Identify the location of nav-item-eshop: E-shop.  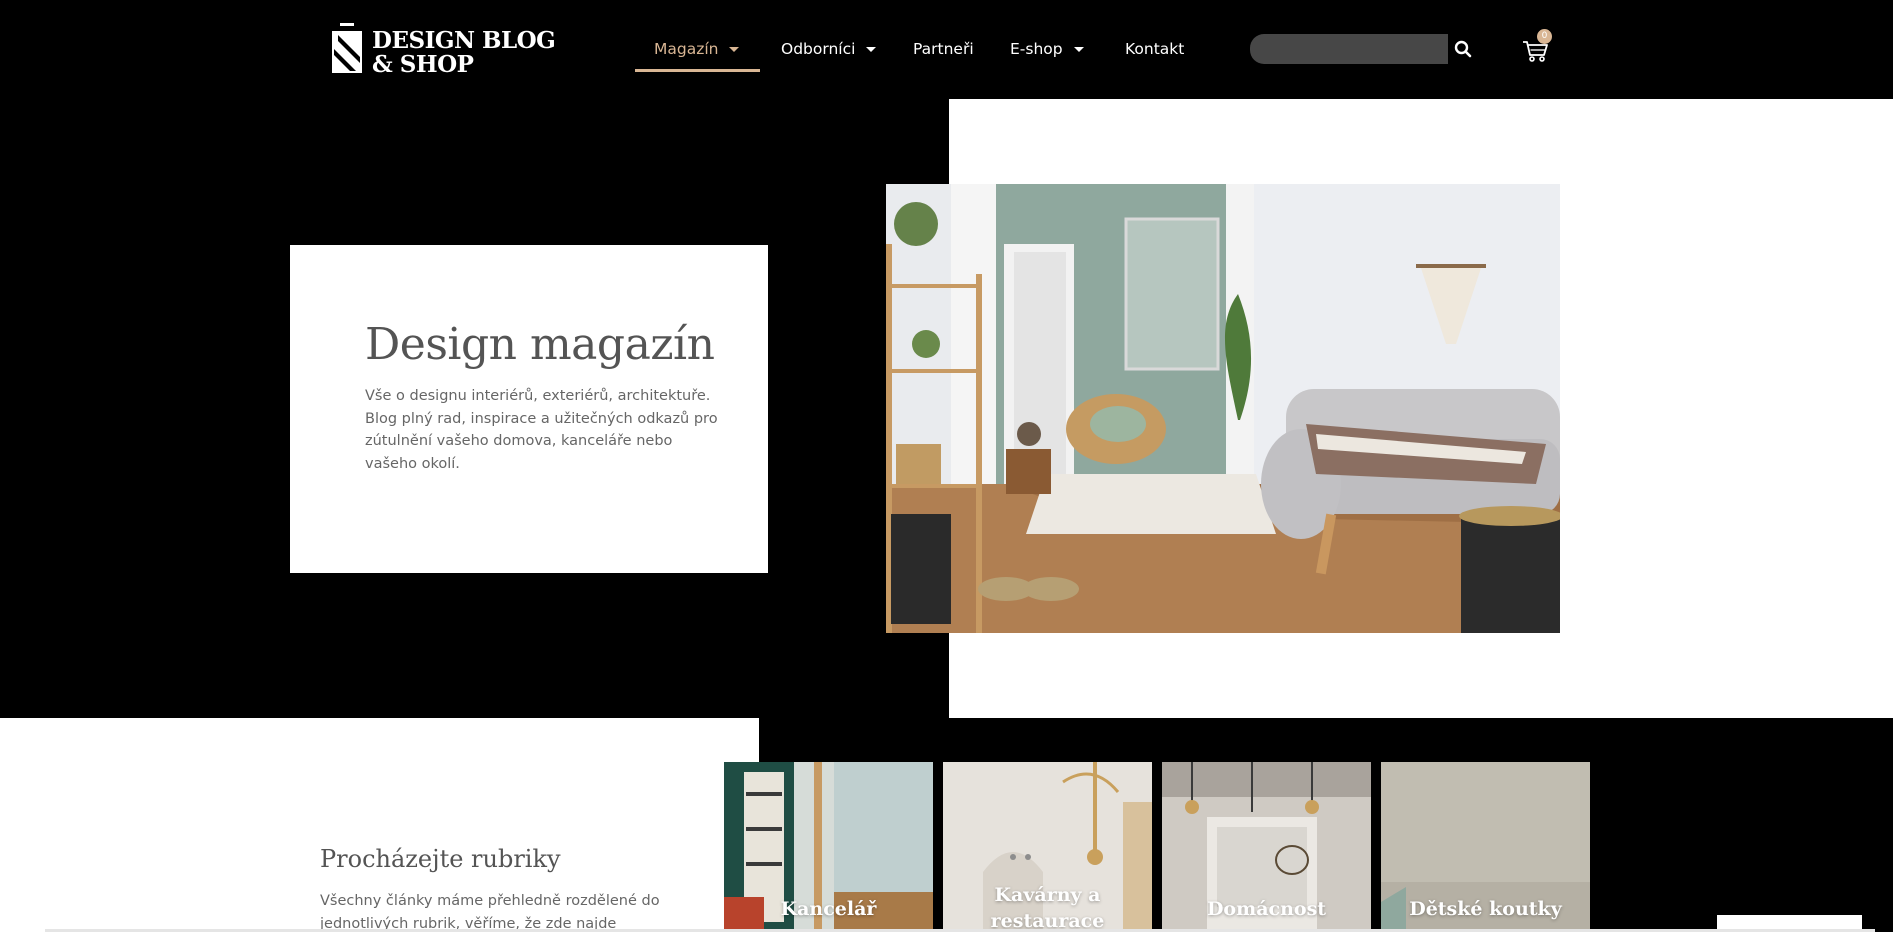
(1047, 50).